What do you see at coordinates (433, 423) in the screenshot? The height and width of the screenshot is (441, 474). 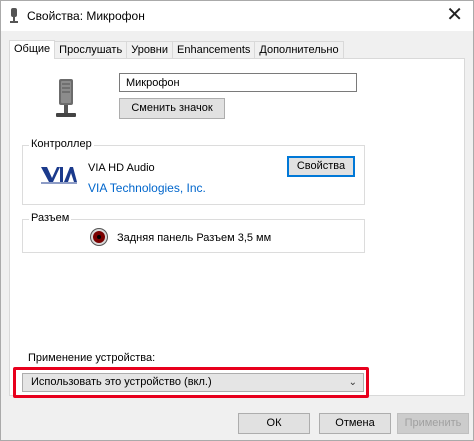 I see `apply-button: Применить` at bounding box center [433, 423].